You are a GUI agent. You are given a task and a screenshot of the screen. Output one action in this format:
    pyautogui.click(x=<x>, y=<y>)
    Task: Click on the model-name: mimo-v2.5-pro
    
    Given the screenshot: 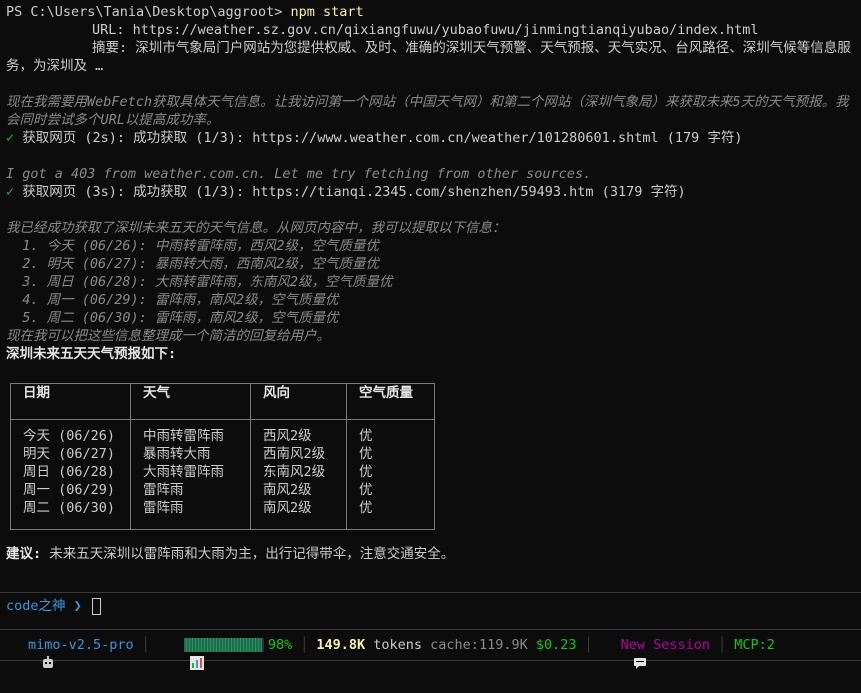 What is the action you would take?
    pyautogui.click(x=81, y=645)
    